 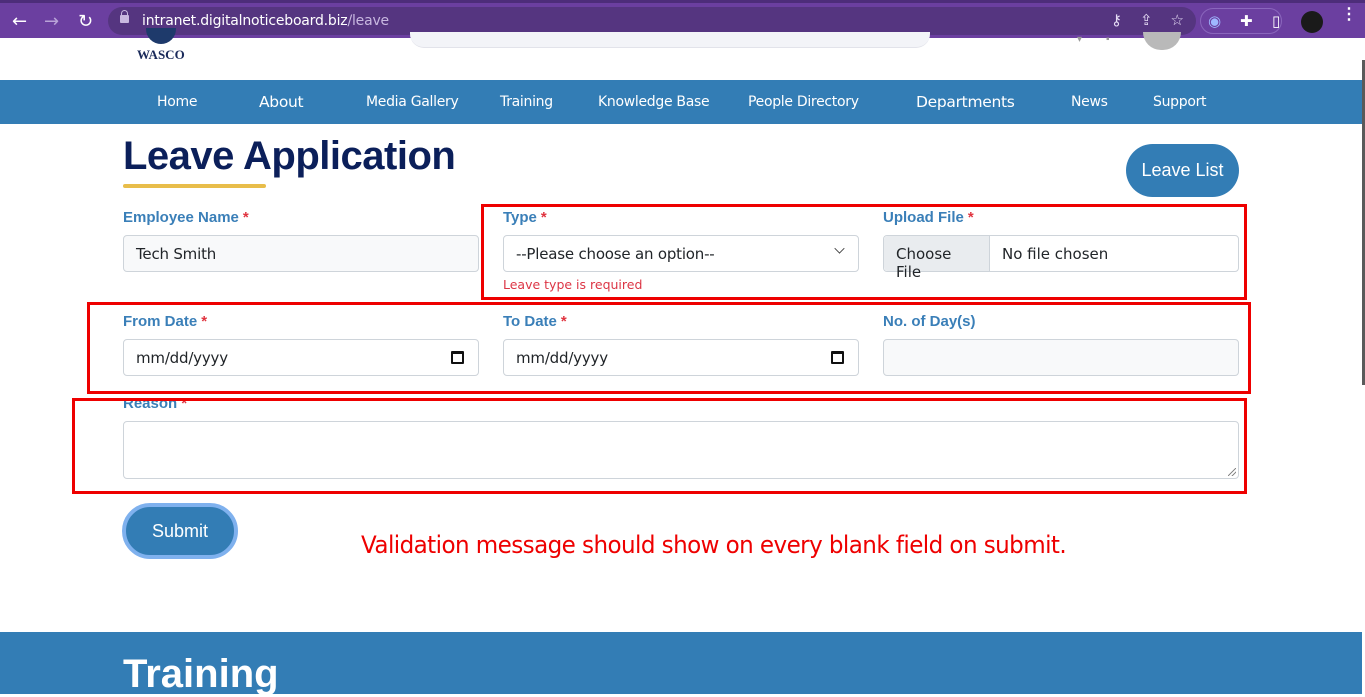 What do you see at coordinates (161, 55) in the screenshot?
I see `logo-text: WASCO` at bounding box center [161, 55].